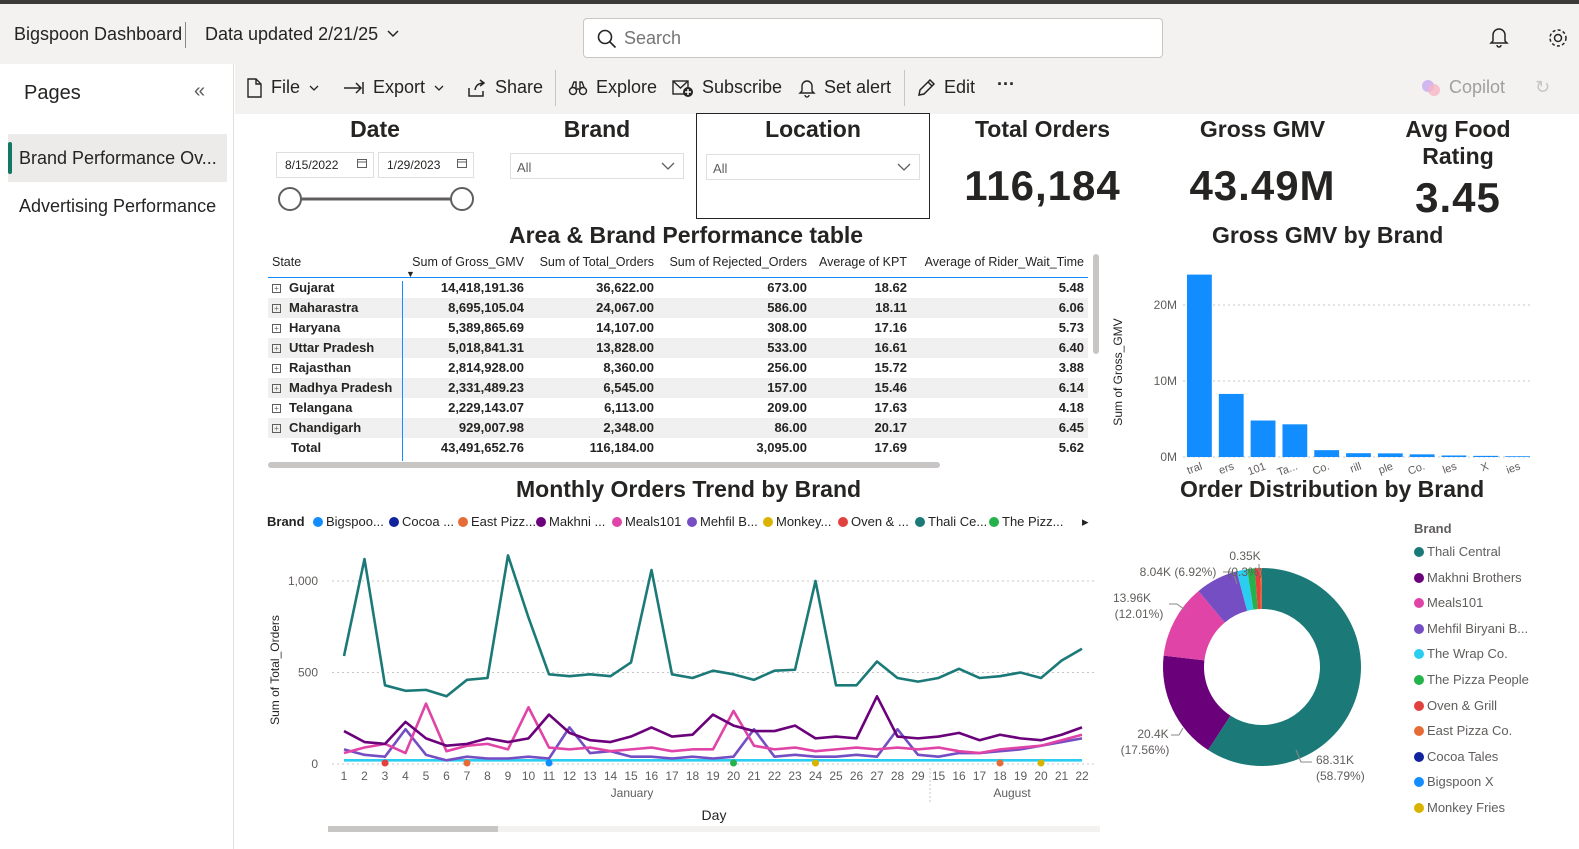 The width and height of the screenshot is (1579, 849). I want to click on date-end-input: 1/29/2023, so click(426, 165).